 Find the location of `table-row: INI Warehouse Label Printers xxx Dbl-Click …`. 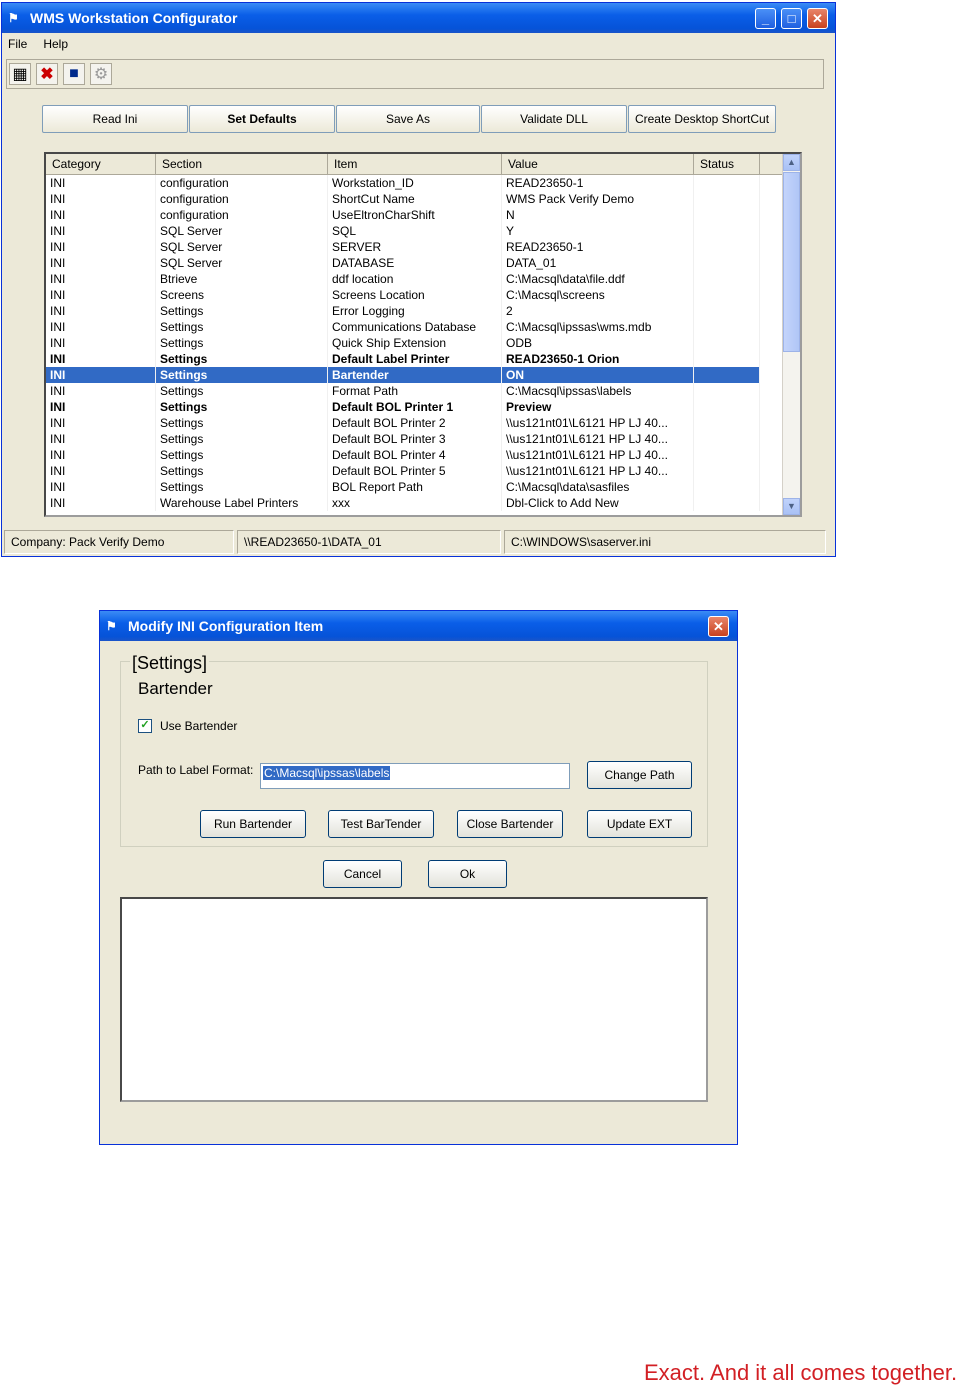

table-row: INI Warehouse Label Printers xxx Dbl-Click … is located at coordinates (423, 503).